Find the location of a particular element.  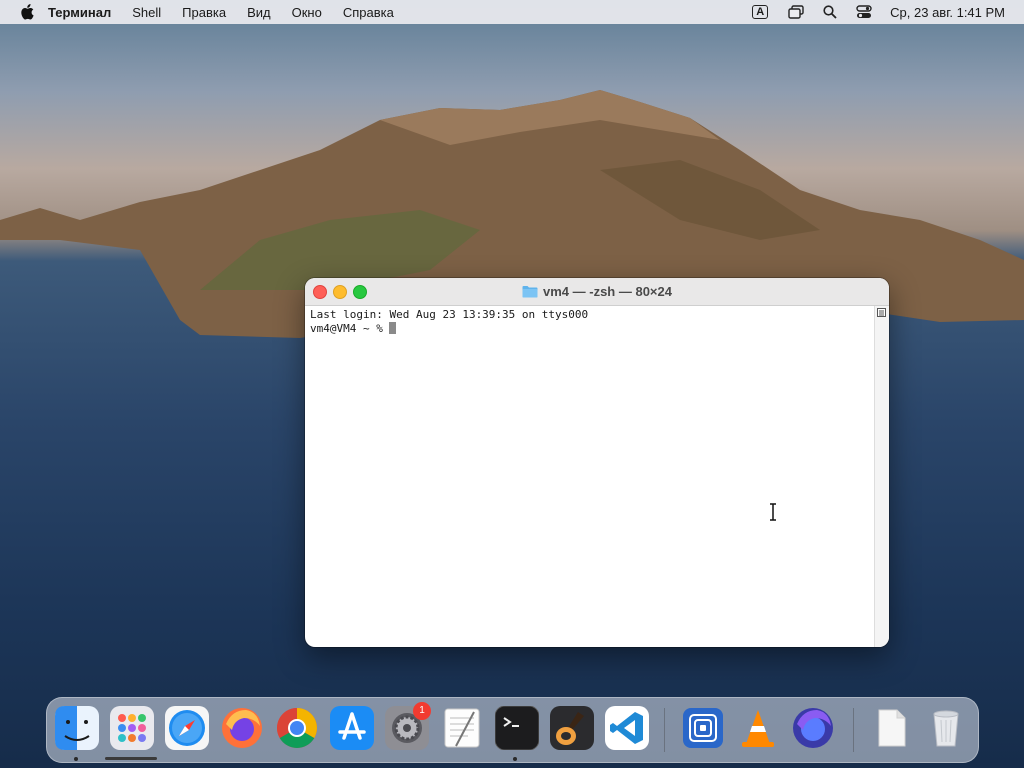

terminal-prompt: vm4@VM4 ~ % is located at coordinates (350, 328).